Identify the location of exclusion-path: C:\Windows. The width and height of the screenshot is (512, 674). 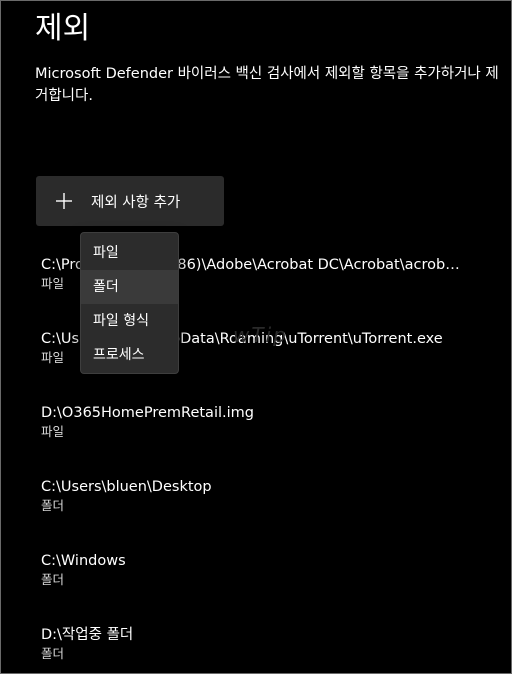
(83, 561).